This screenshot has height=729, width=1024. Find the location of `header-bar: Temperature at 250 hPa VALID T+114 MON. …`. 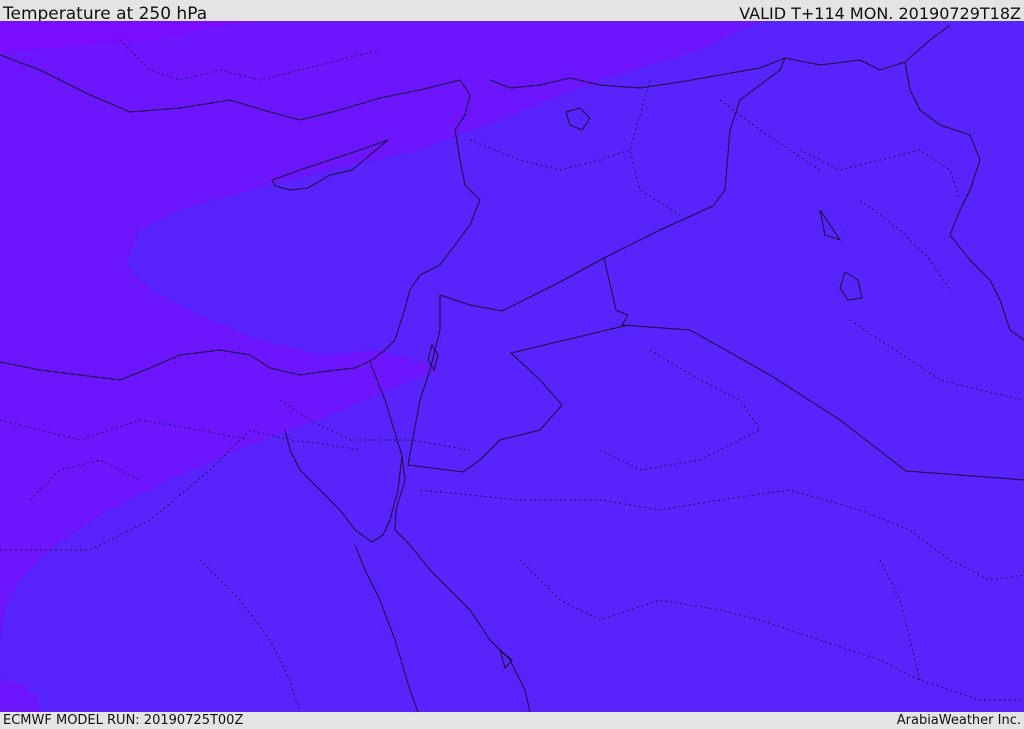

header-bar: Temperature at 250 hPa VALID T+114 MON. … is located at coordinates (512, 12).